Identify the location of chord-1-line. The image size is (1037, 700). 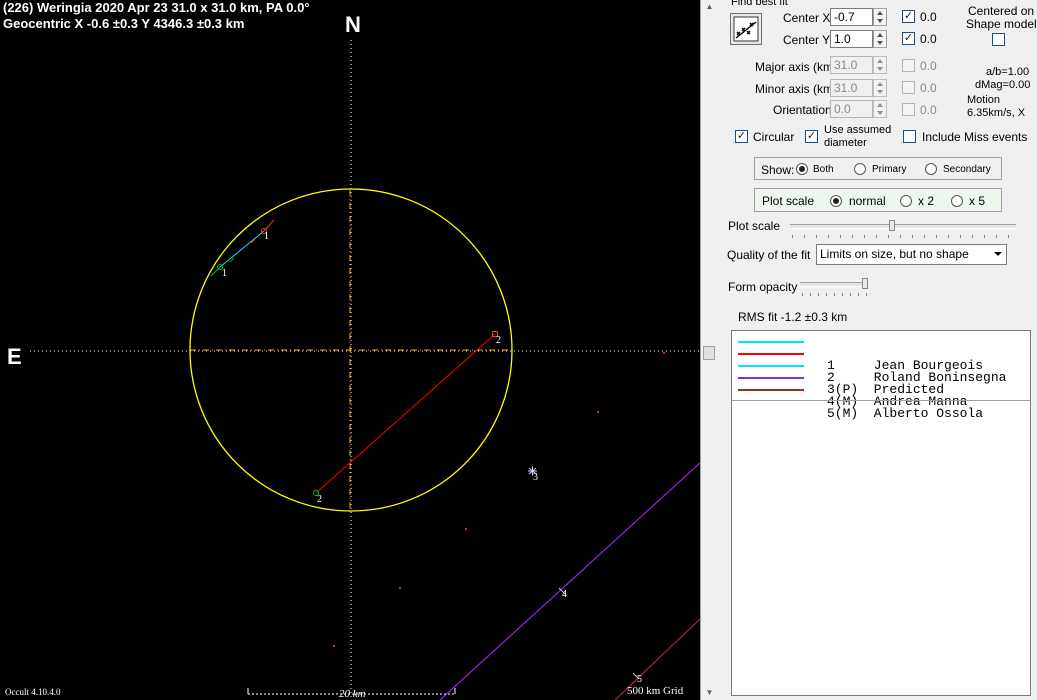
(242, 249).